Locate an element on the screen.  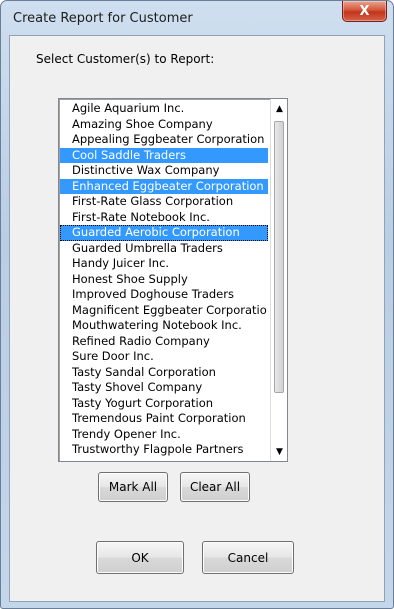
triangle-down-icon: ▼ is located at coordinates (279, 451).